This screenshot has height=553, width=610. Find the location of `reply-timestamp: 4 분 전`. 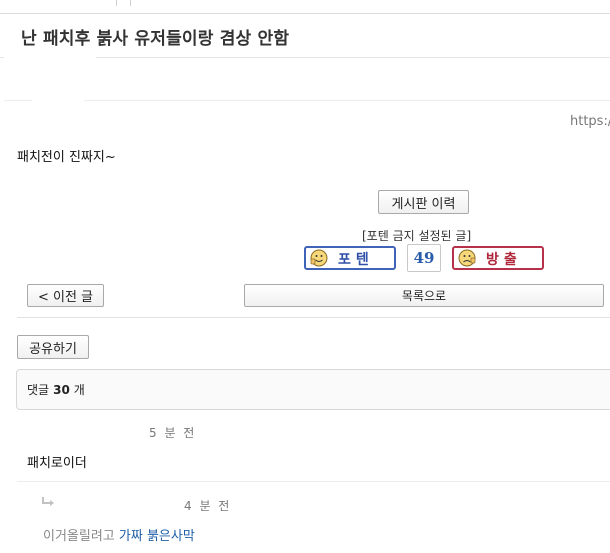

reply-timestamp: 4 분 전 is located at coordinates (208, 506).